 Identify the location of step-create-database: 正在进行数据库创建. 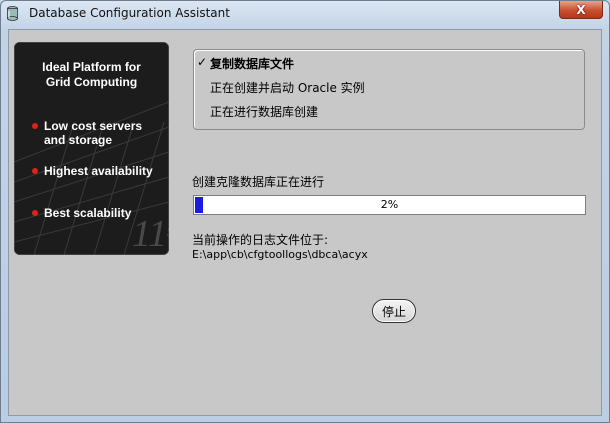
(264, 112).